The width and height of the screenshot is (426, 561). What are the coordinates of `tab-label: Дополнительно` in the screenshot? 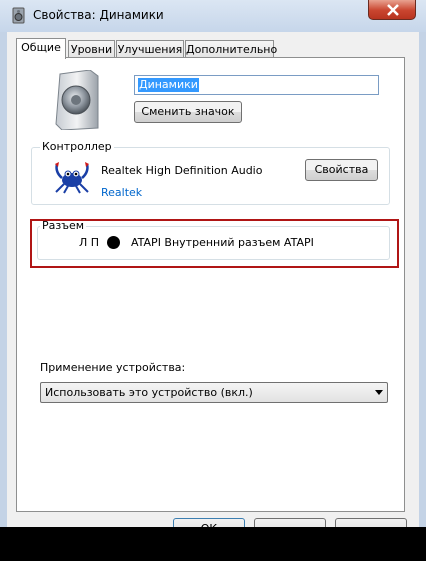 It's located at (232, 49).